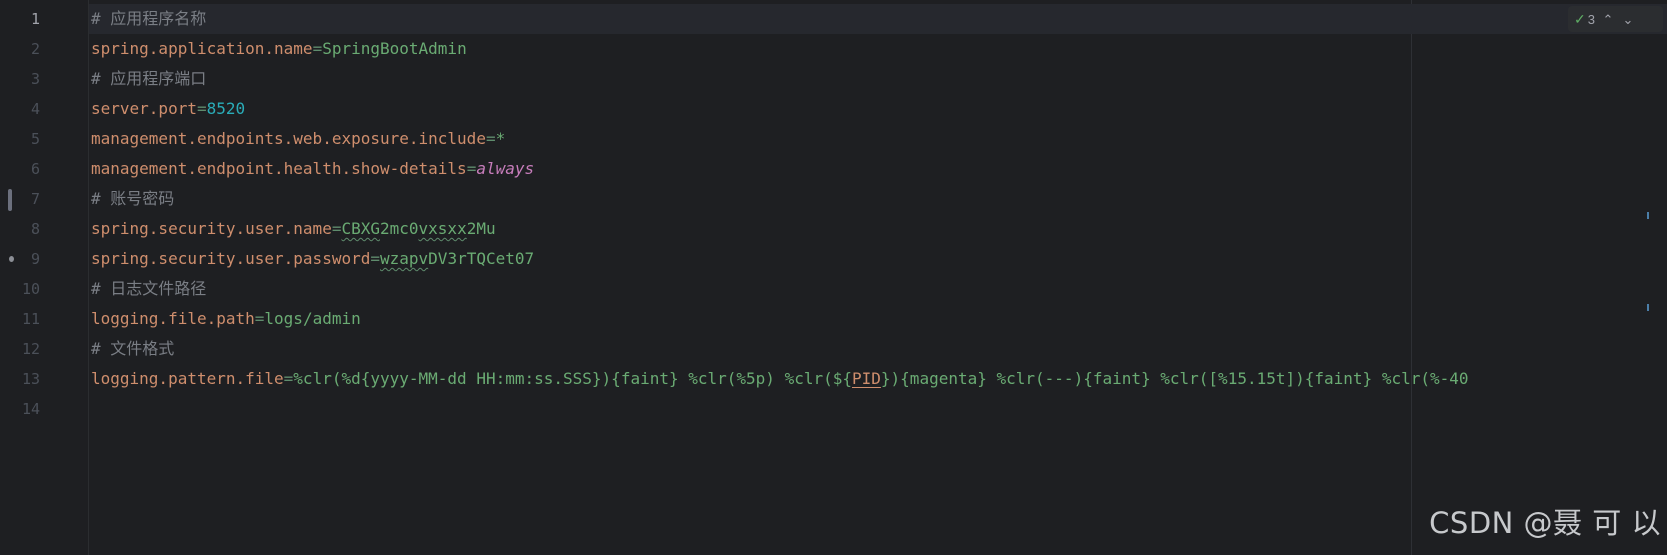  Describe the element at coordinates (20, 229) in the screenshot. I see `line-number: 8` at that location.